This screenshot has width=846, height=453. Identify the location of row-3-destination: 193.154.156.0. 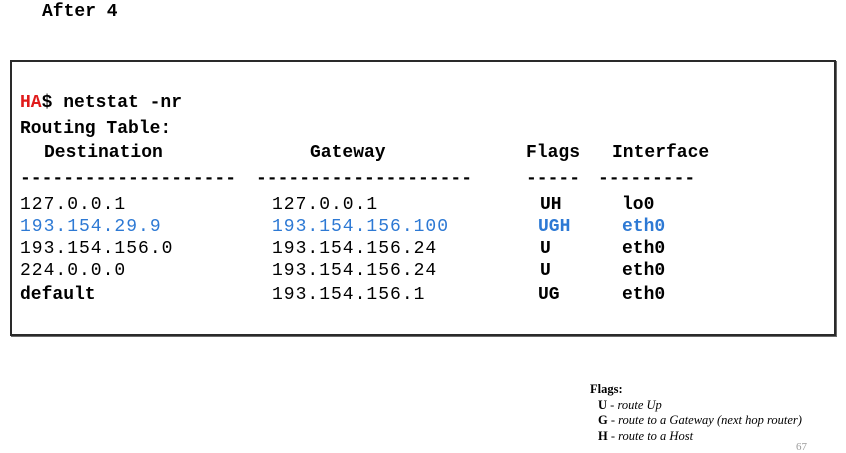
(97, 249).